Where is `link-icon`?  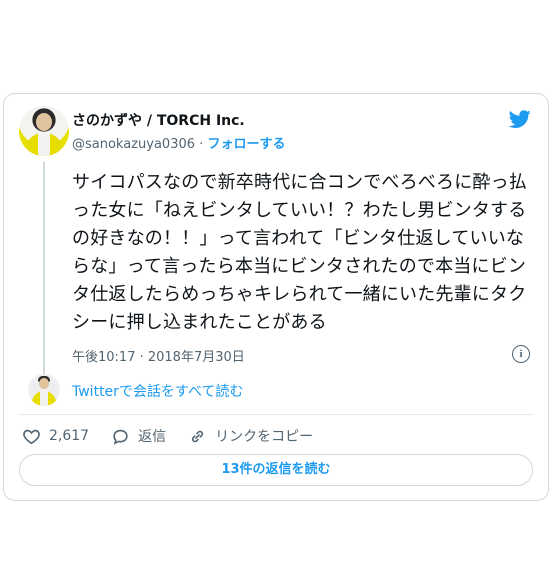
link-icon is located at coordinates (198, 436).